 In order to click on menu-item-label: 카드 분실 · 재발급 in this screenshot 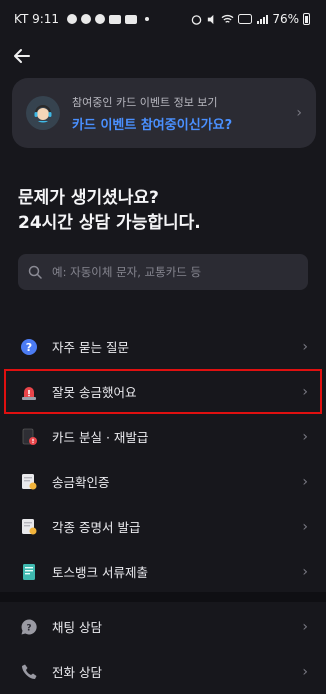, I will do `click(100, 437)`.